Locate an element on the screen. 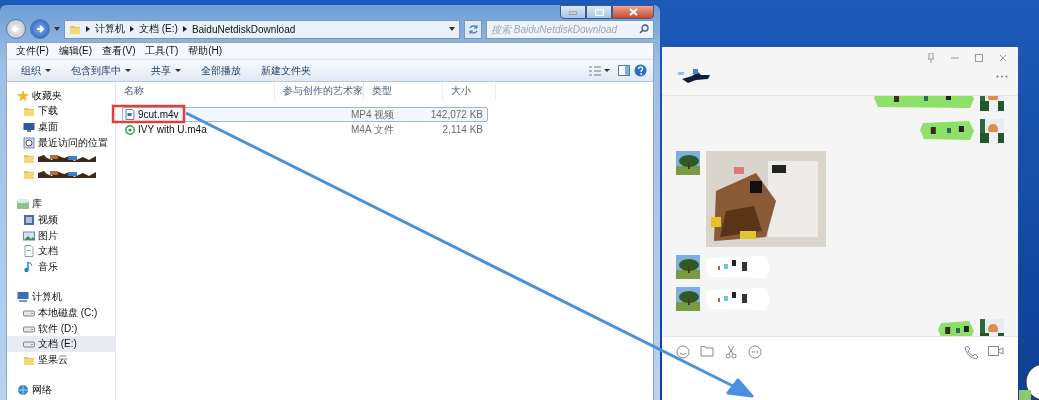 The width and height of the screenshot is (1039, 400). nav-item: 文档 (E:) is located at coordinates (61, 344).